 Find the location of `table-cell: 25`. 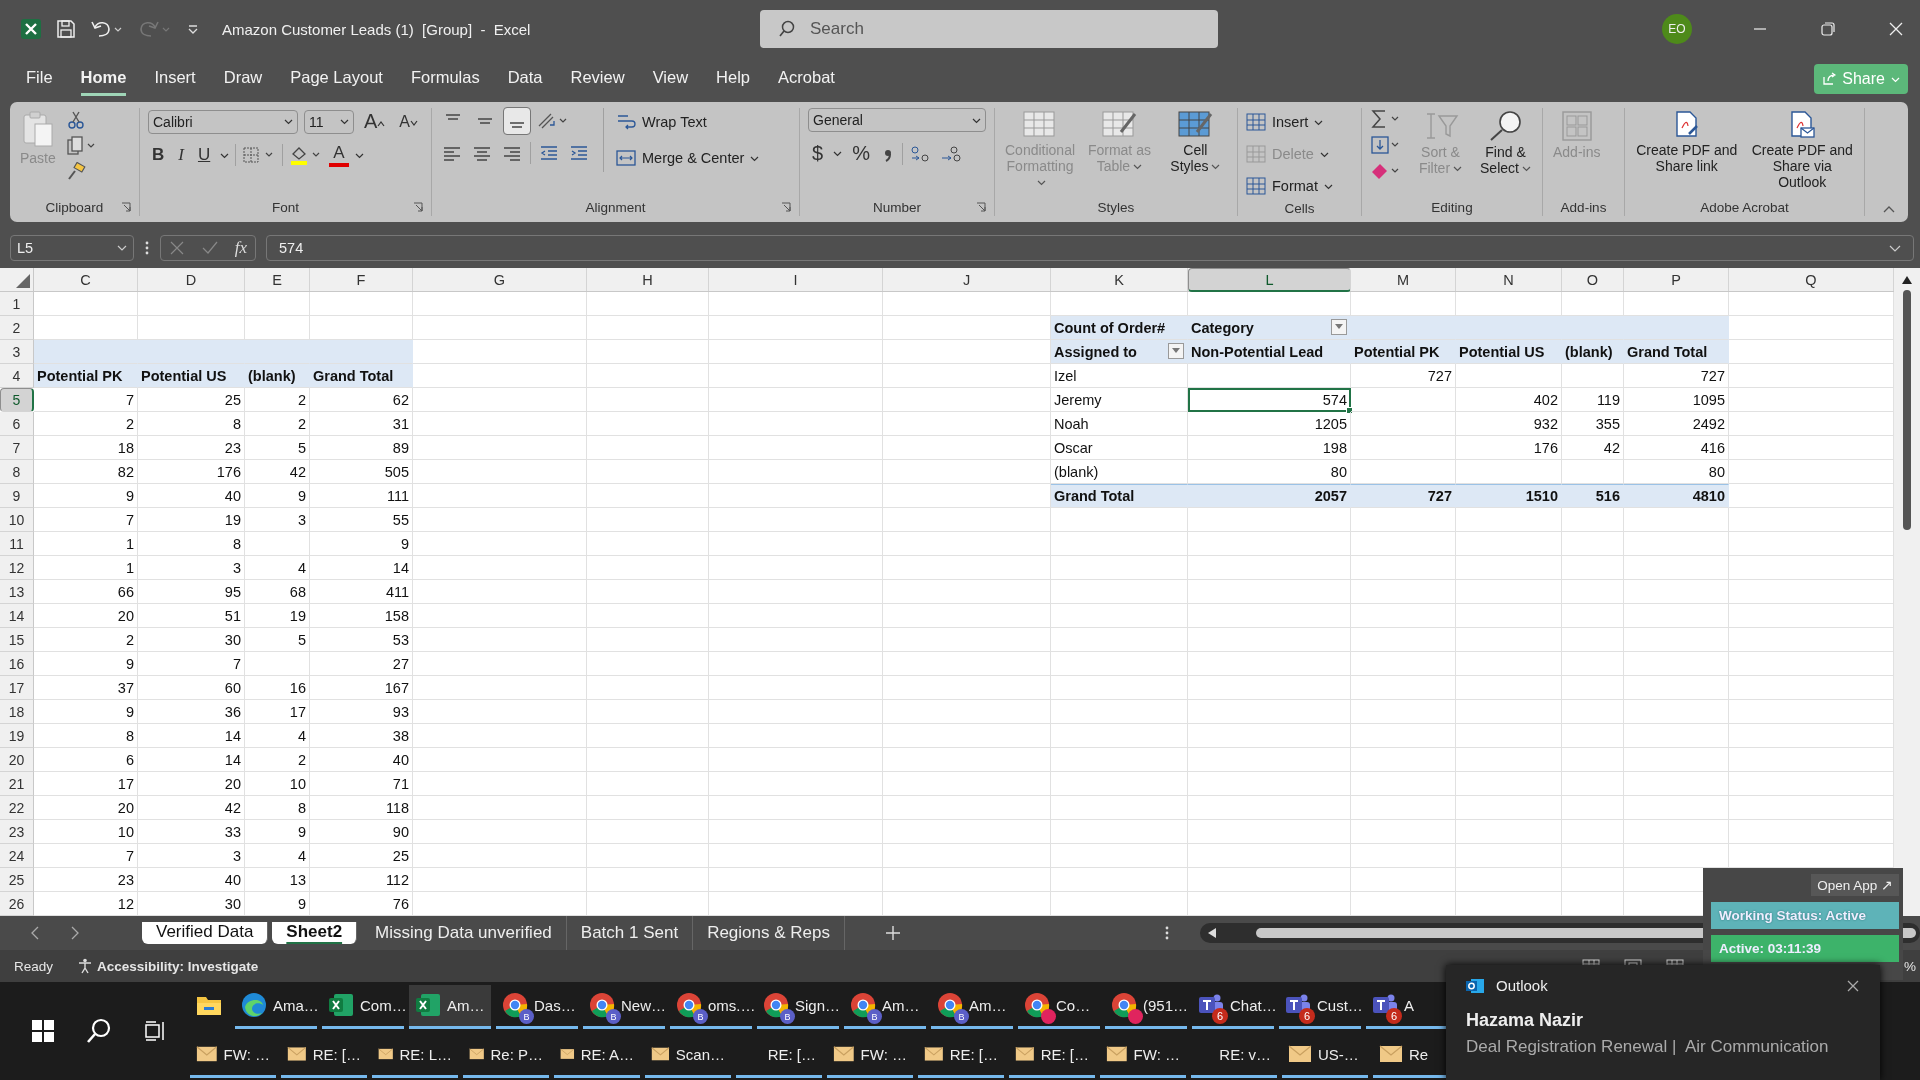

table-cell: 25 is located at coordinates (361, 856).